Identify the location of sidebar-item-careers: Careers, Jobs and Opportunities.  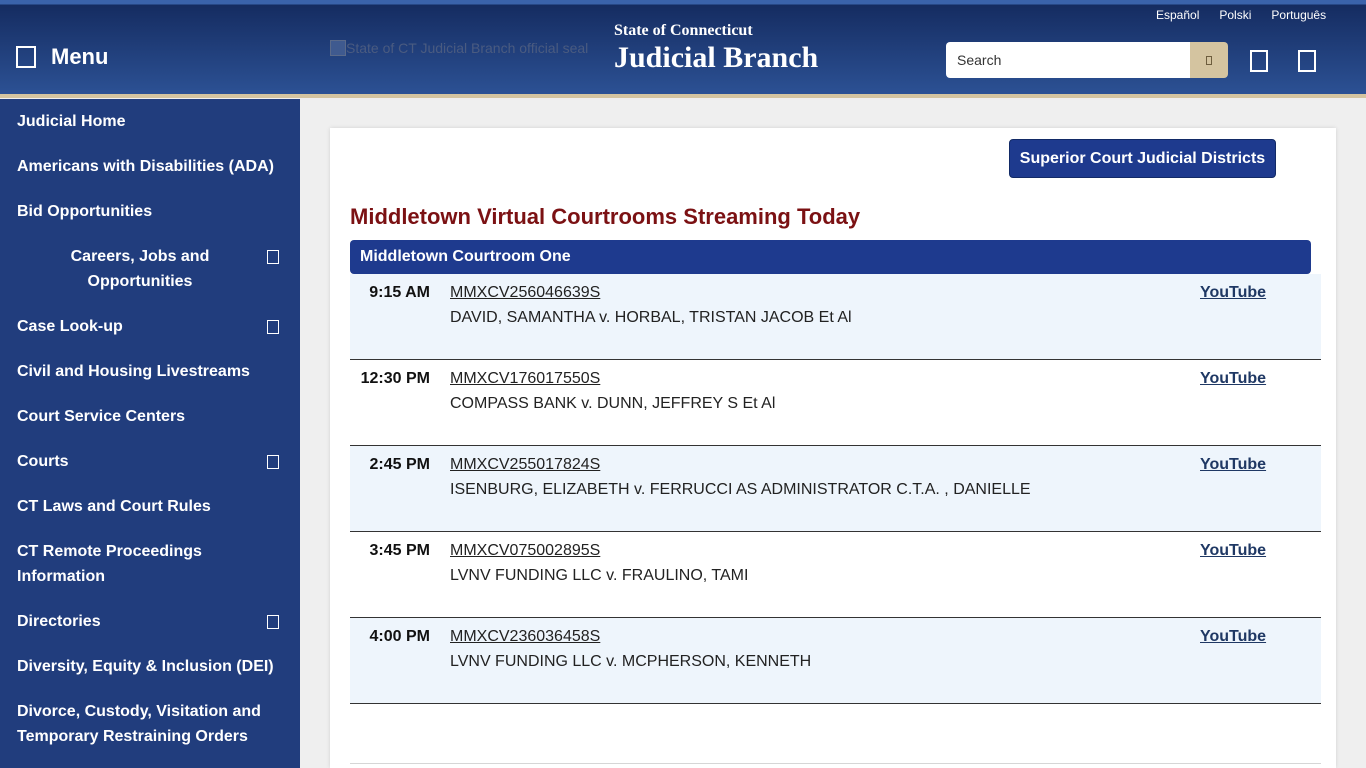
(150, 269).